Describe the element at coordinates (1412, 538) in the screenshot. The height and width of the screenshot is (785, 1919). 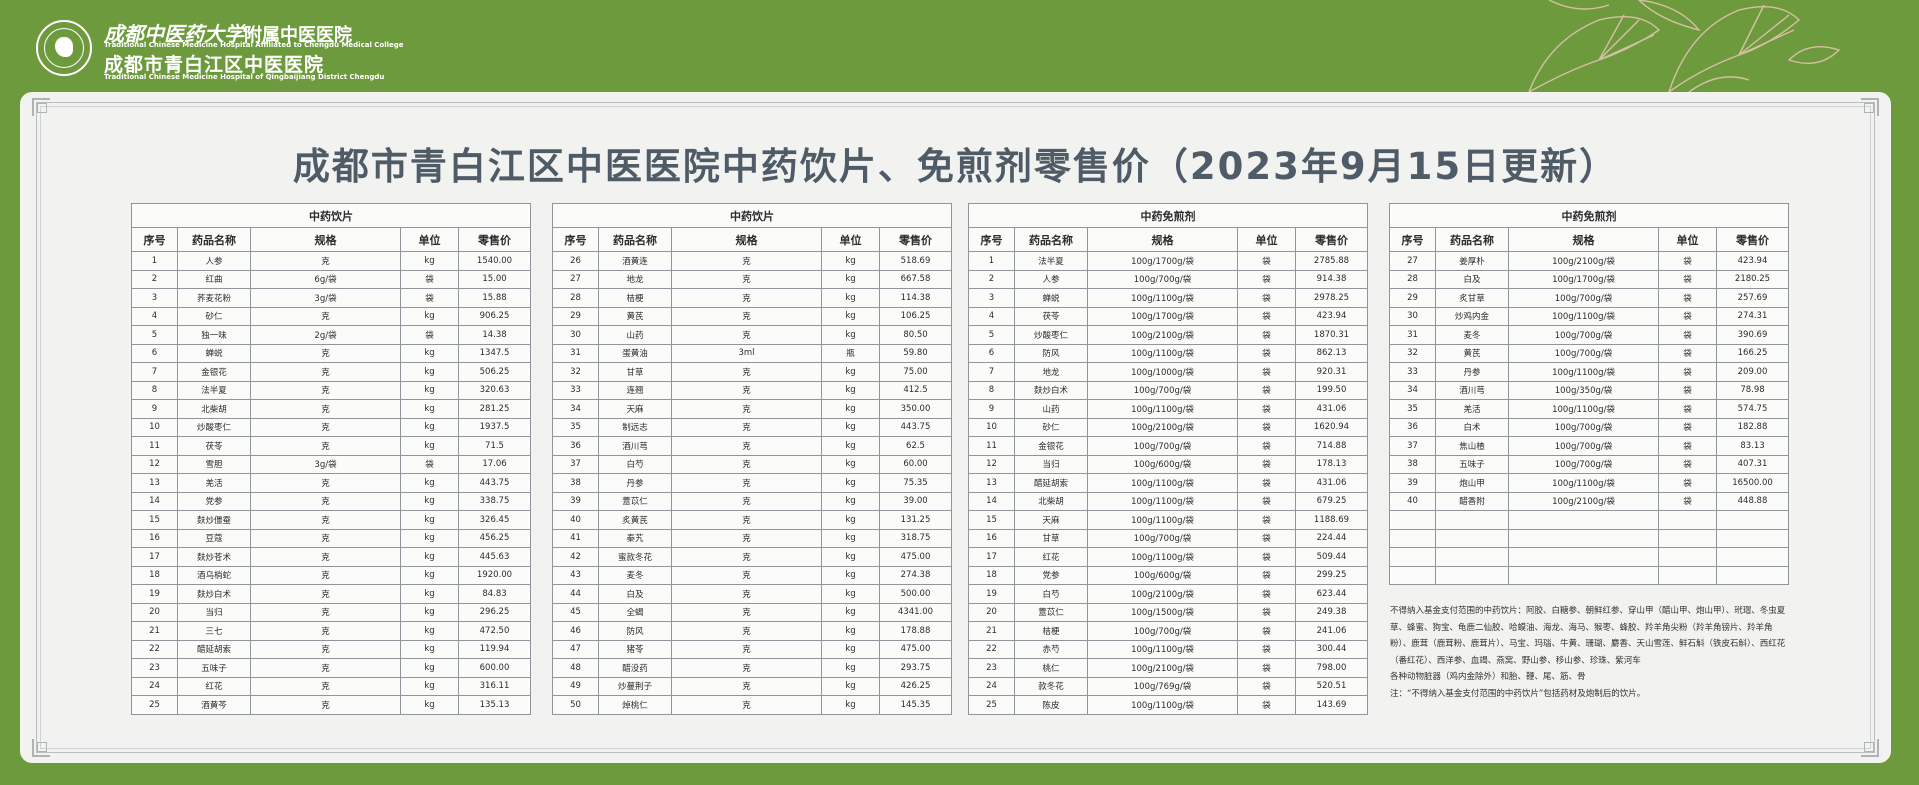
I see `index-cell` at that location.